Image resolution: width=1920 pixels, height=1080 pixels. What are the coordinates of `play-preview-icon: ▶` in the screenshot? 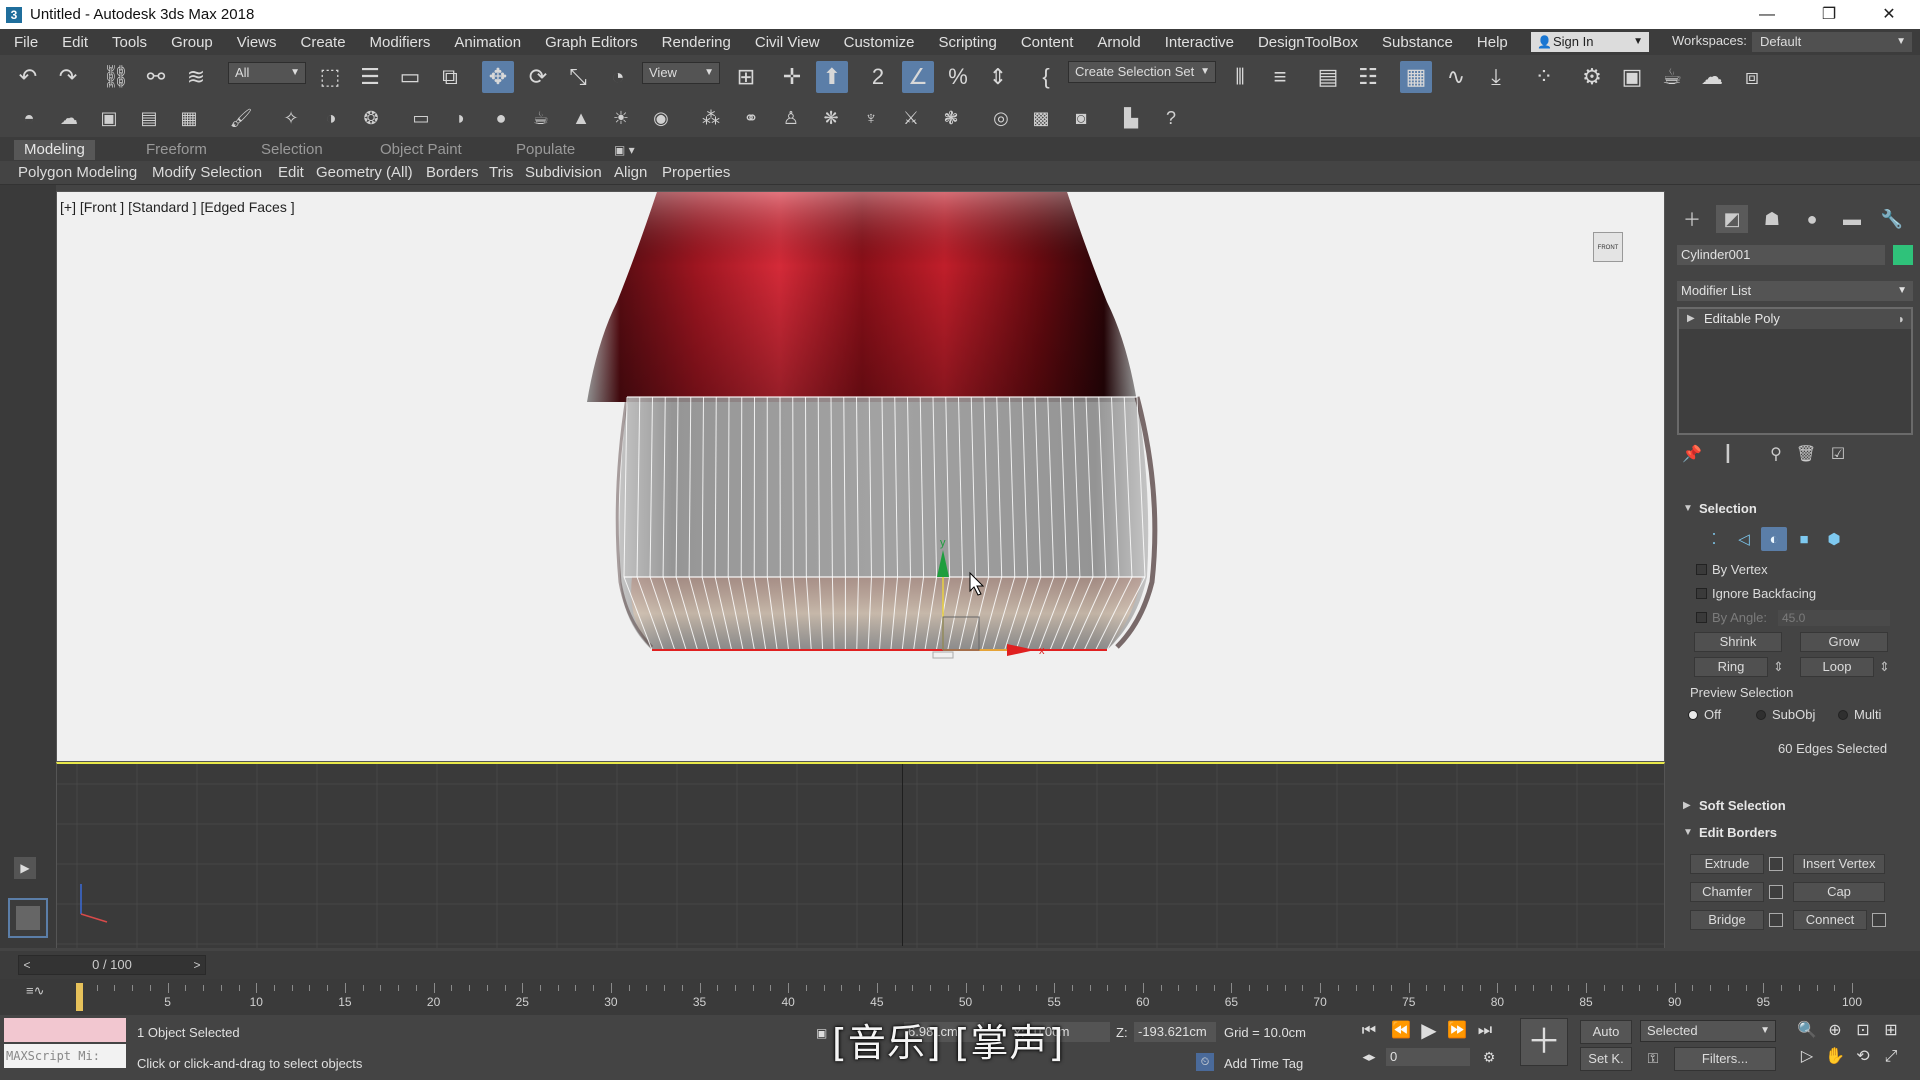 It's located at (25, 868).